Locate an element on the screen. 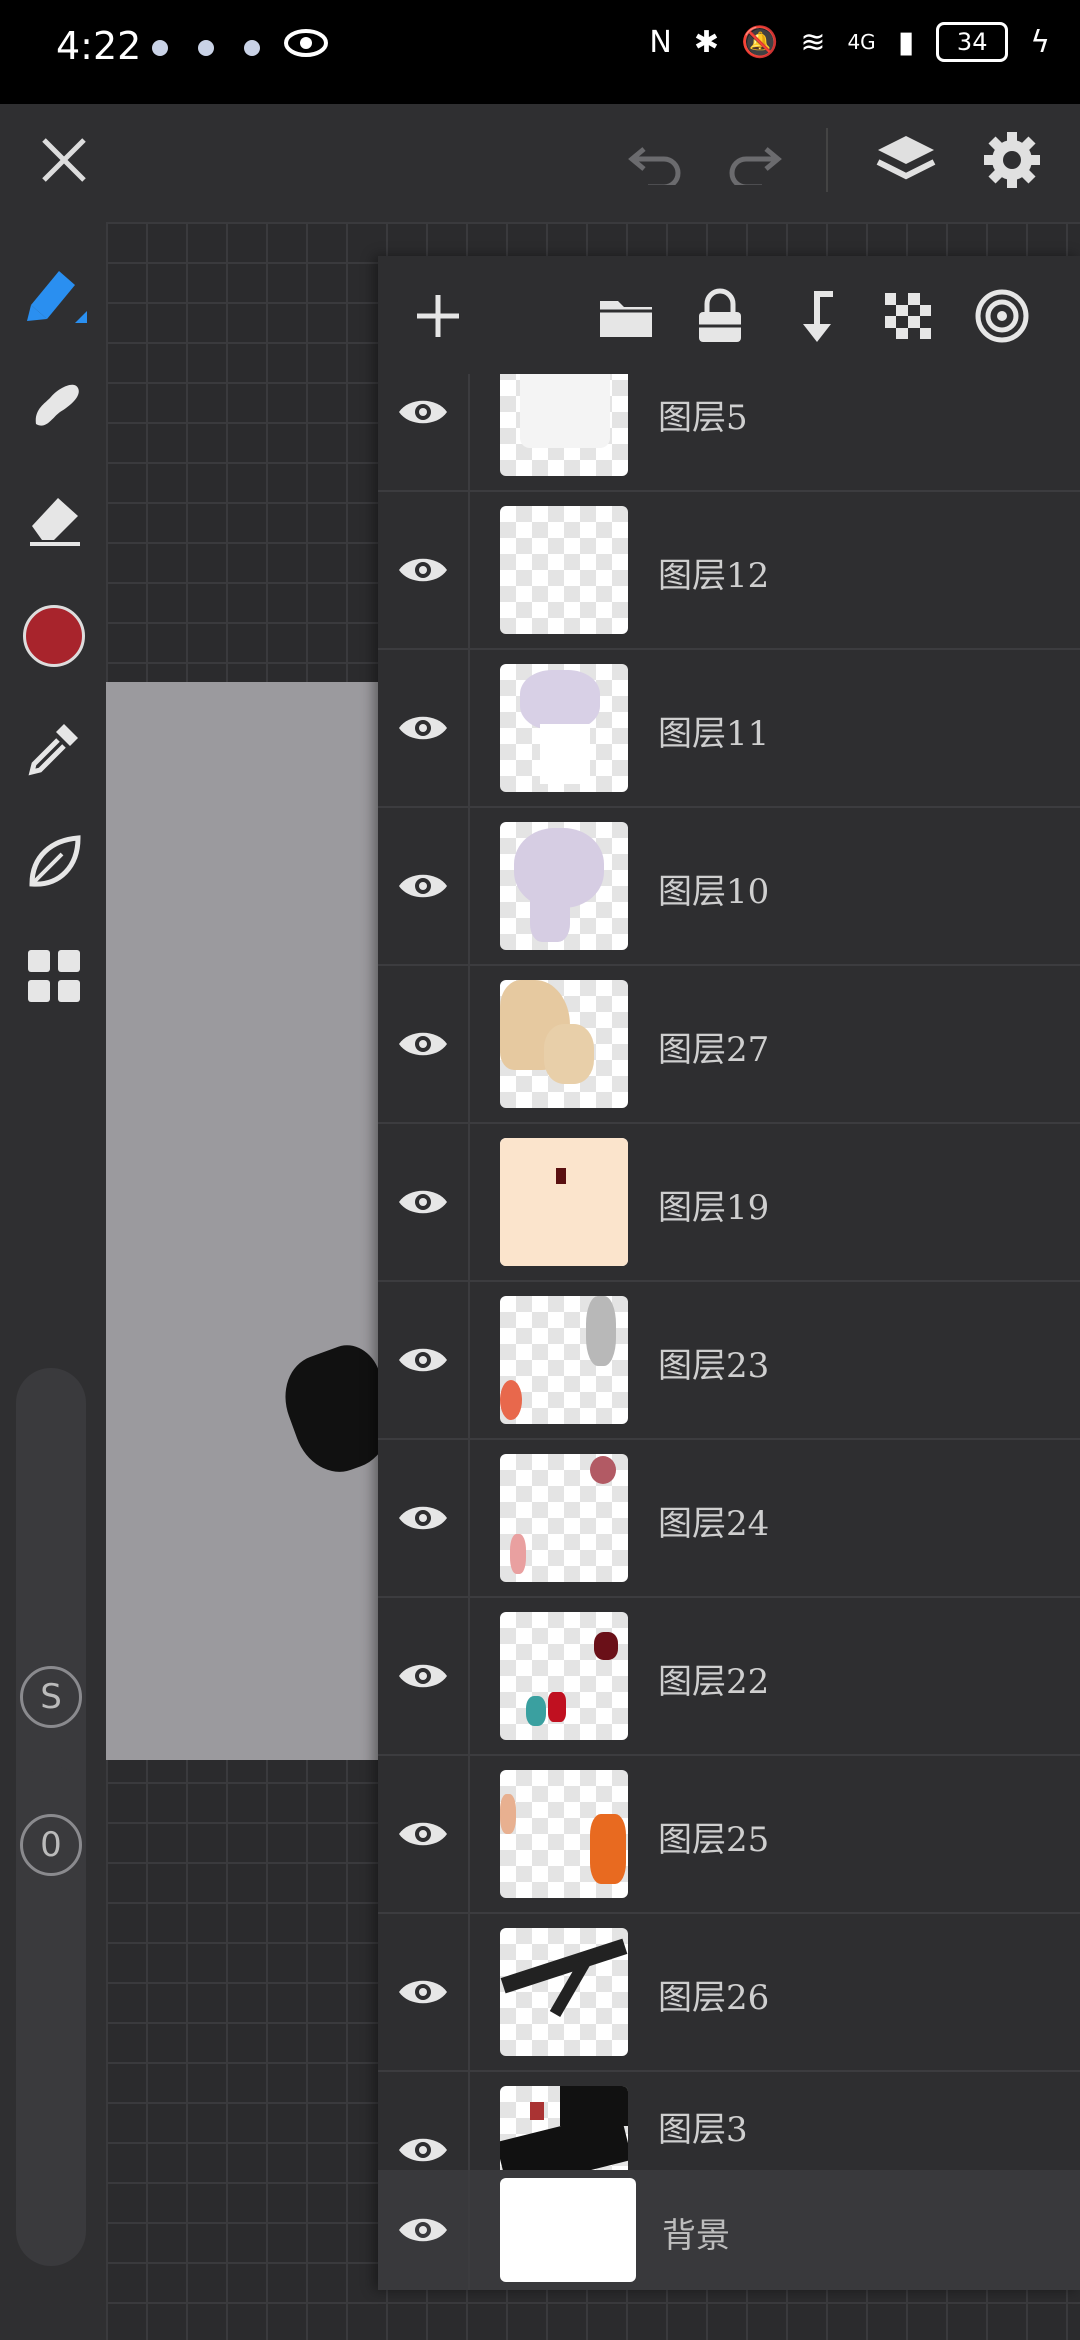  merge-down-button is located at coordinates (814, 316).